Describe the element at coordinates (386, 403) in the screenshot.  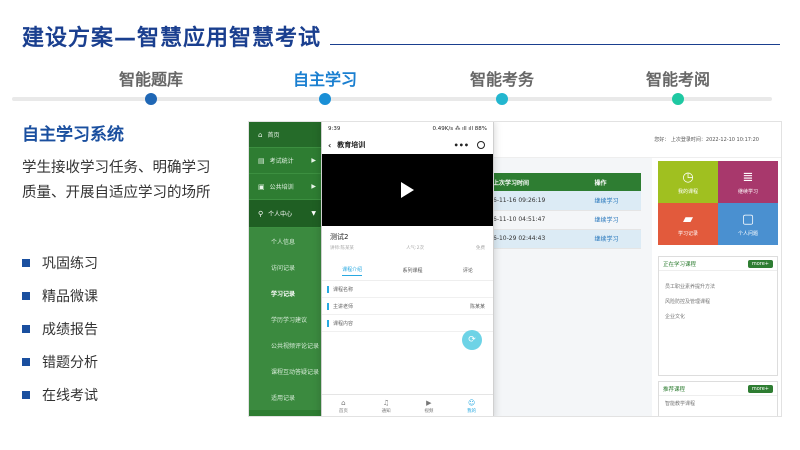
I see `bell-icon: ♫` at that location.